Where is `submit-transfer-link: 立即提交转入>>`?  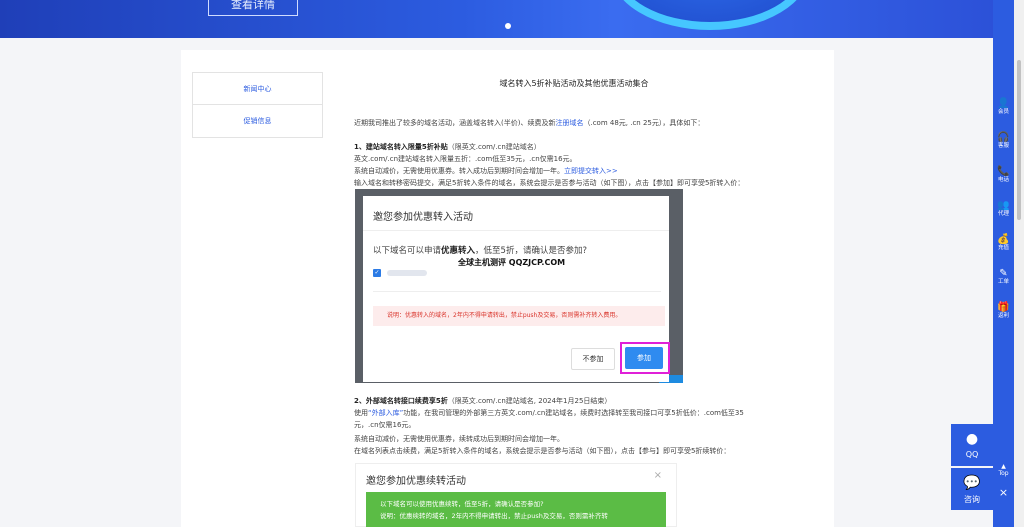
submit-transfer-link: 立即提交转入>> is located at coordinates (591, 171).